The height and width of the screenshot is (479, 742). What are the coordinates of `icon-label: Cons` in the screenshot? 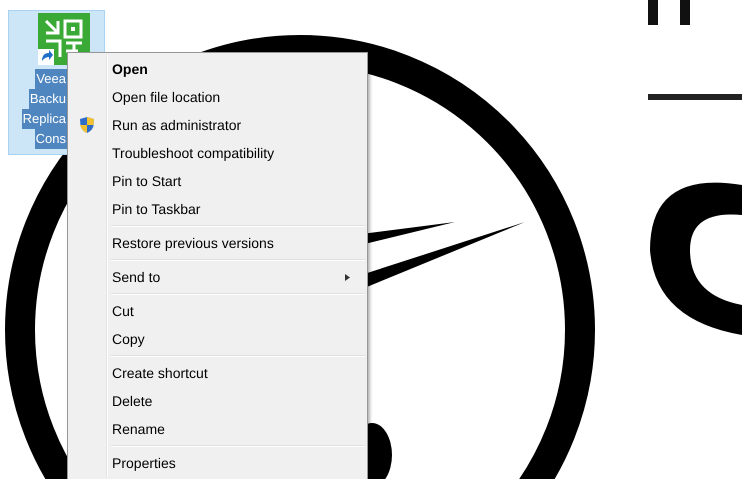 It's located at (50, 139).